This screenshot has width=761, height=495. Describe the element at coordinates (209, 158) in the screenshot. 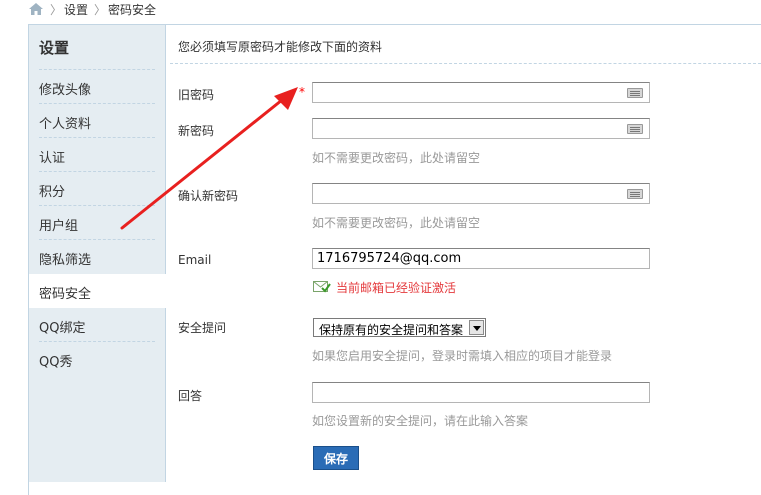

I see `annotation-arrow` at that location.